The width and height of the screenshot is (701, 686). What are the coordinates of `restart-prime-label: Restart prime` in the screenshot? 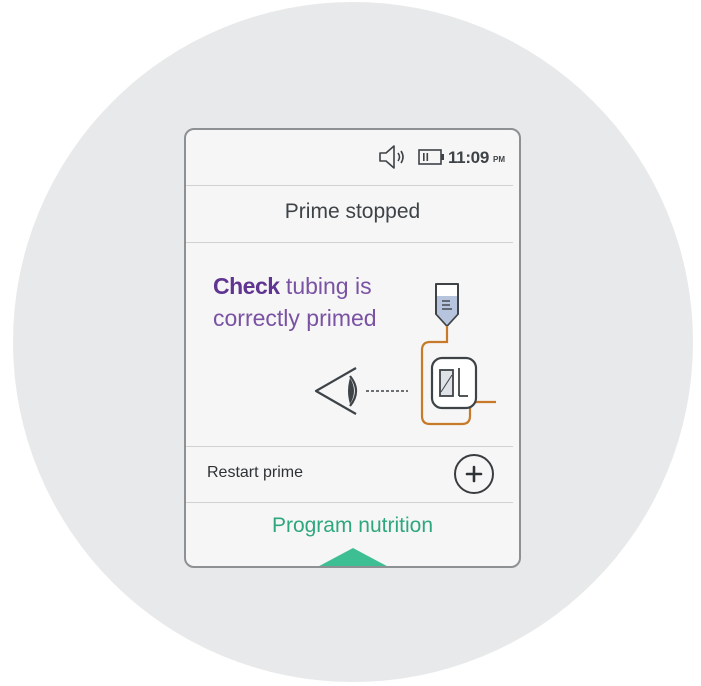 It's located at (255, 472).